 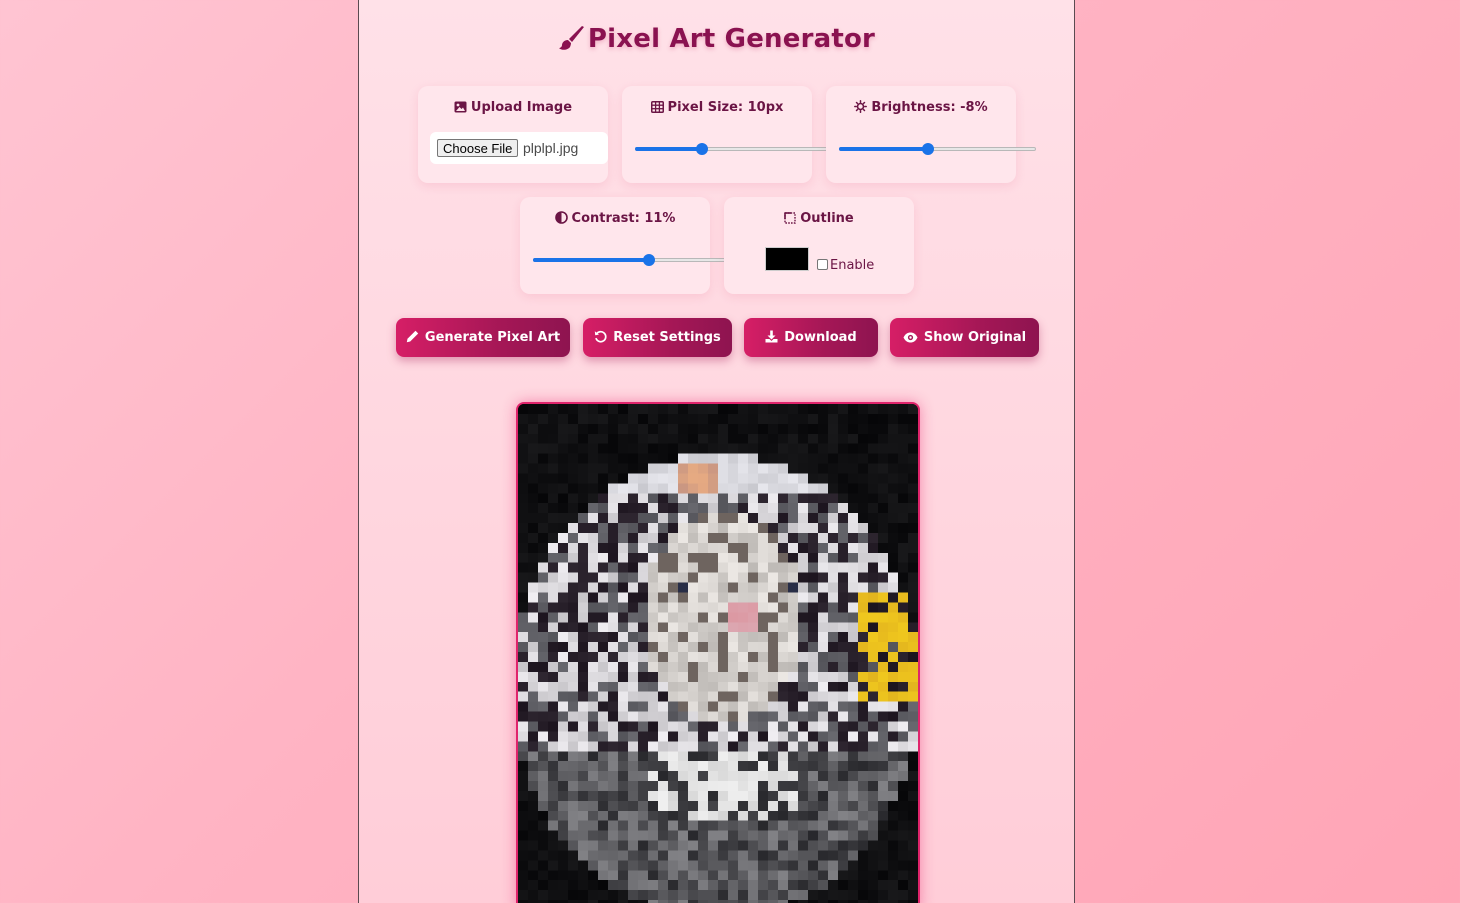 What do you see at coordinates (657, 107) in the screenshot?
I see `grid-icon` at bounding box center [657, 107].